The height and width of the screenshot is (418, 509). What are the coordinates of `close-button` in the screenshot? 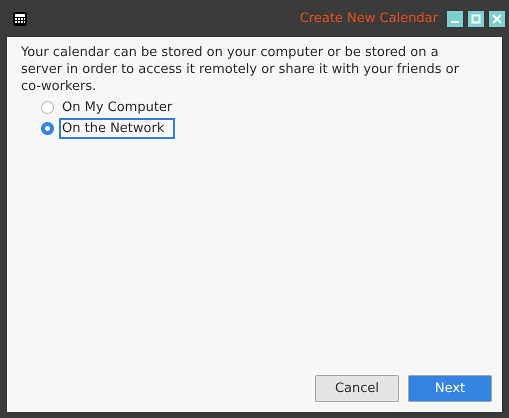 It's located at (497, 18).